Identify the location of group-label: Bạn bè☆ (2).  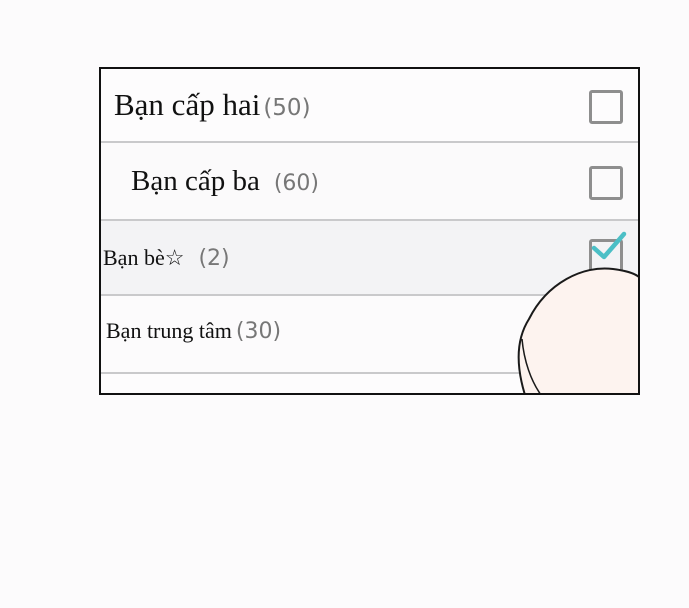
(166, 258).